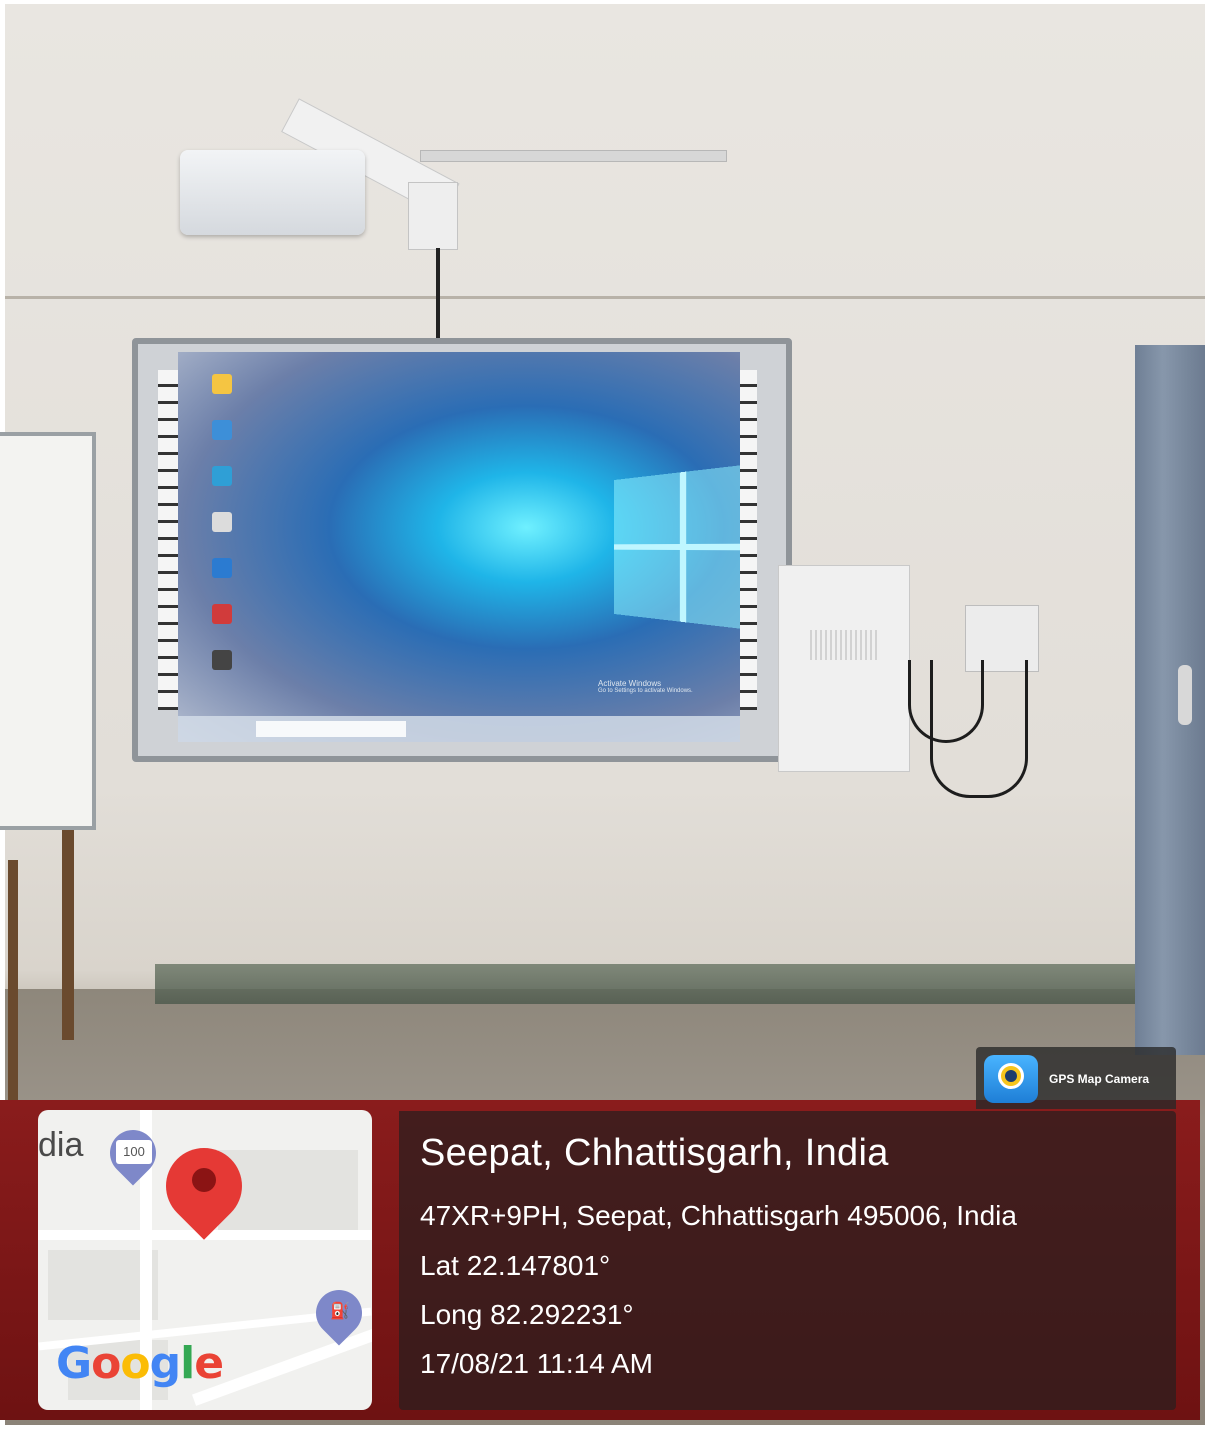 The image size is (1208, 1429). I want to click on projector, so click(272, 192).